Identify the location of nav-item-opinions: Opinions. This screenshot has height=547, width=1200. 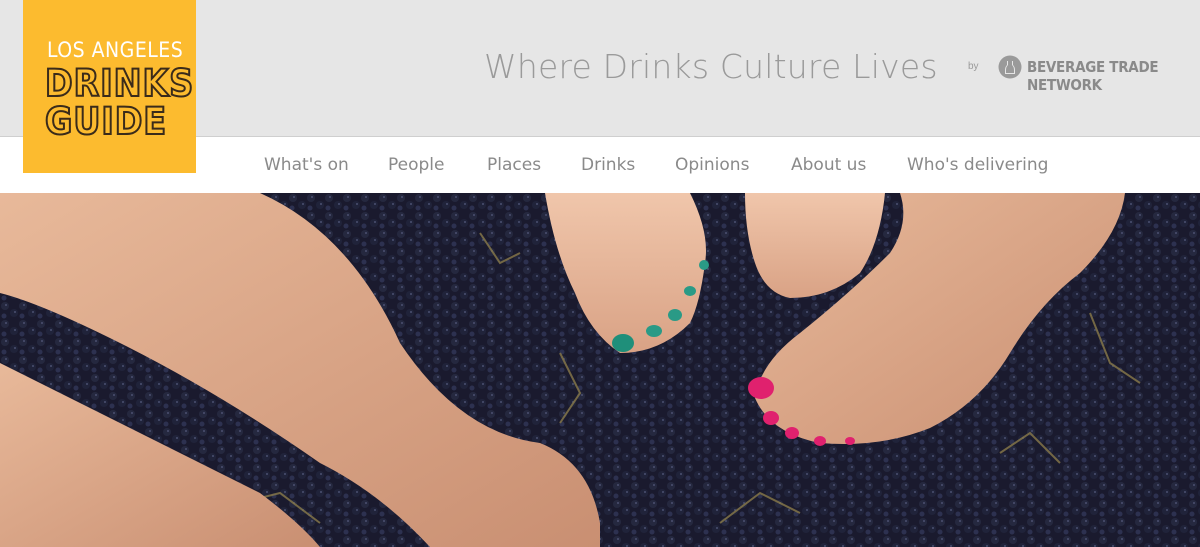
(712, 165).